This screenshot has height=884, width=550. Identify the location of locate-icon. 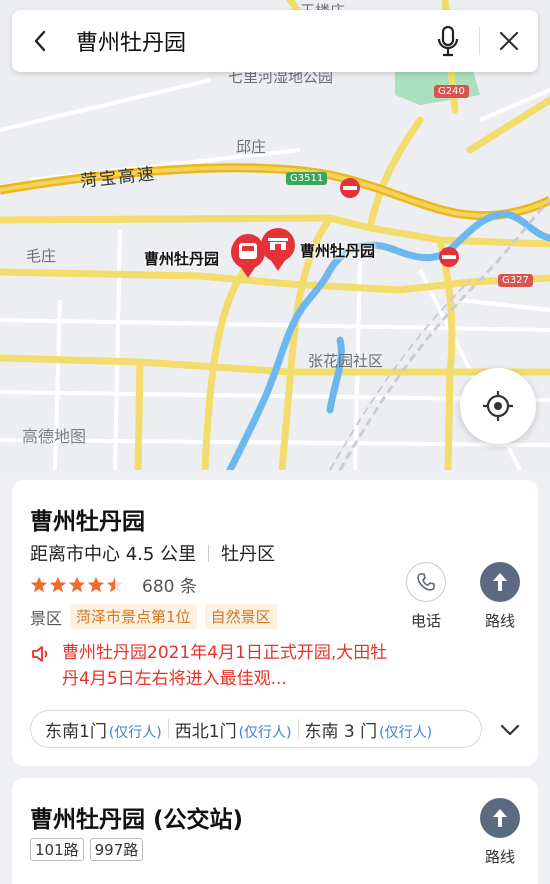
(498, 406).